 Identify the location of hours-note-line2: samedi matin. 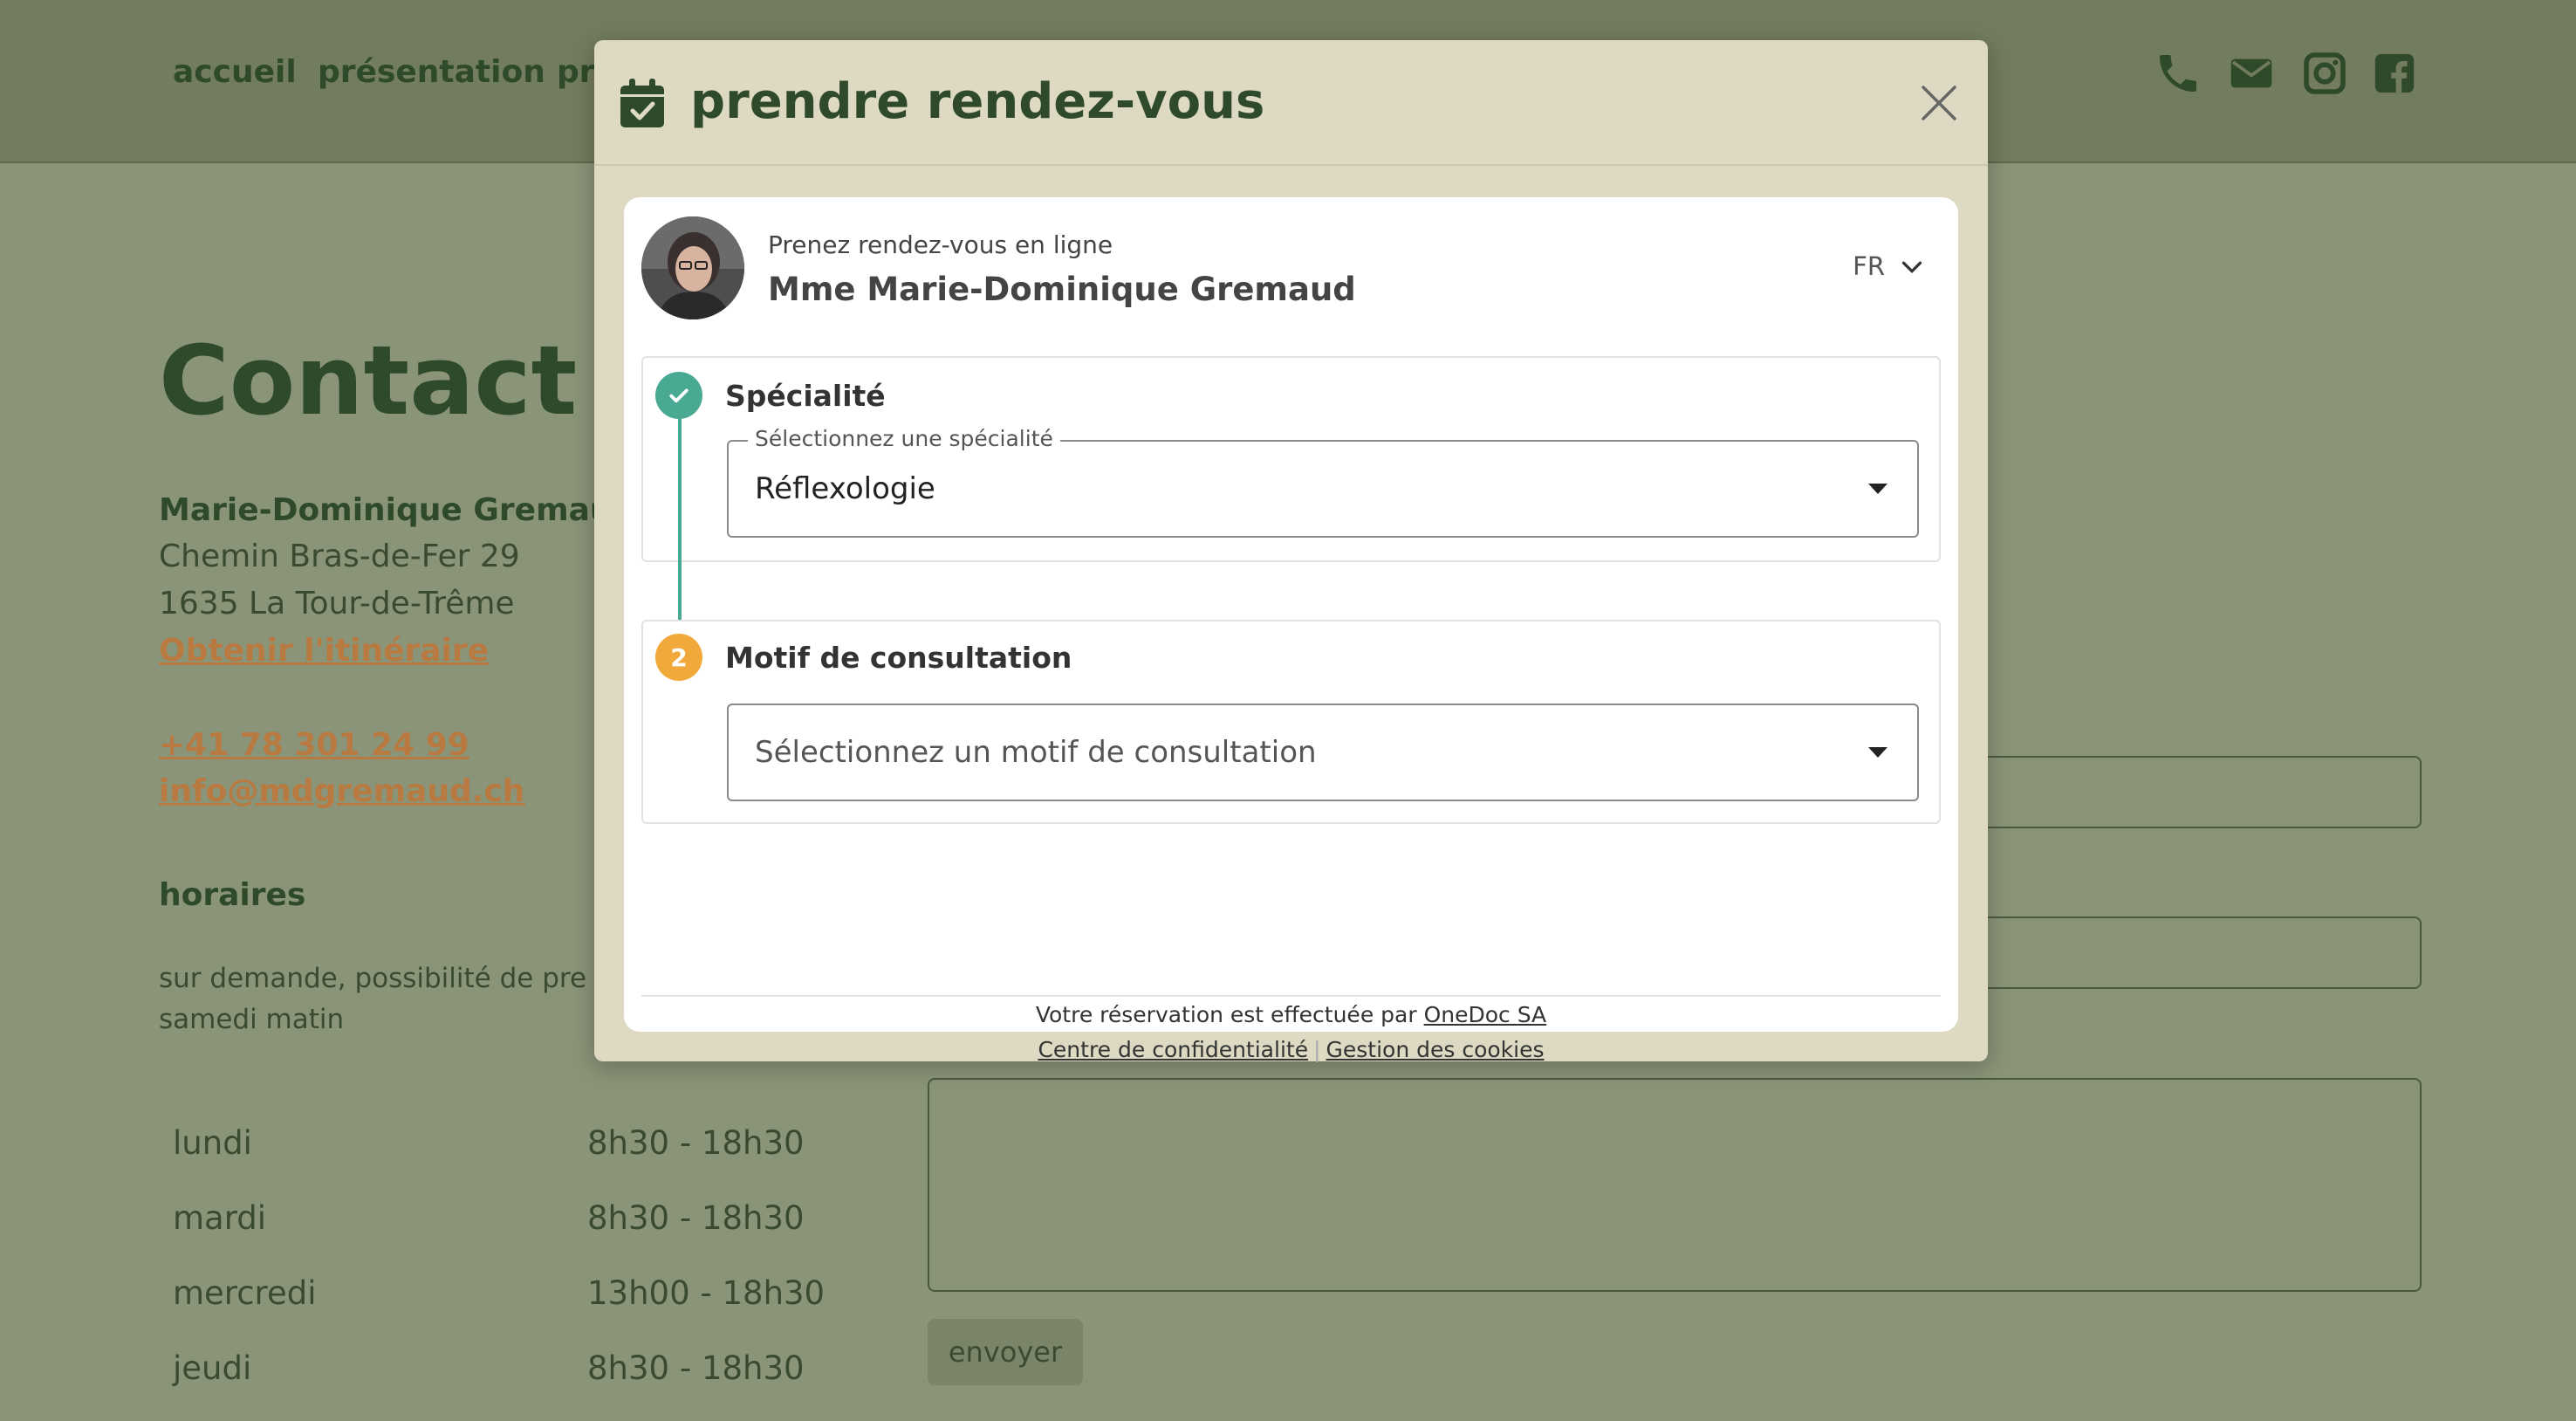
(252, 1019).